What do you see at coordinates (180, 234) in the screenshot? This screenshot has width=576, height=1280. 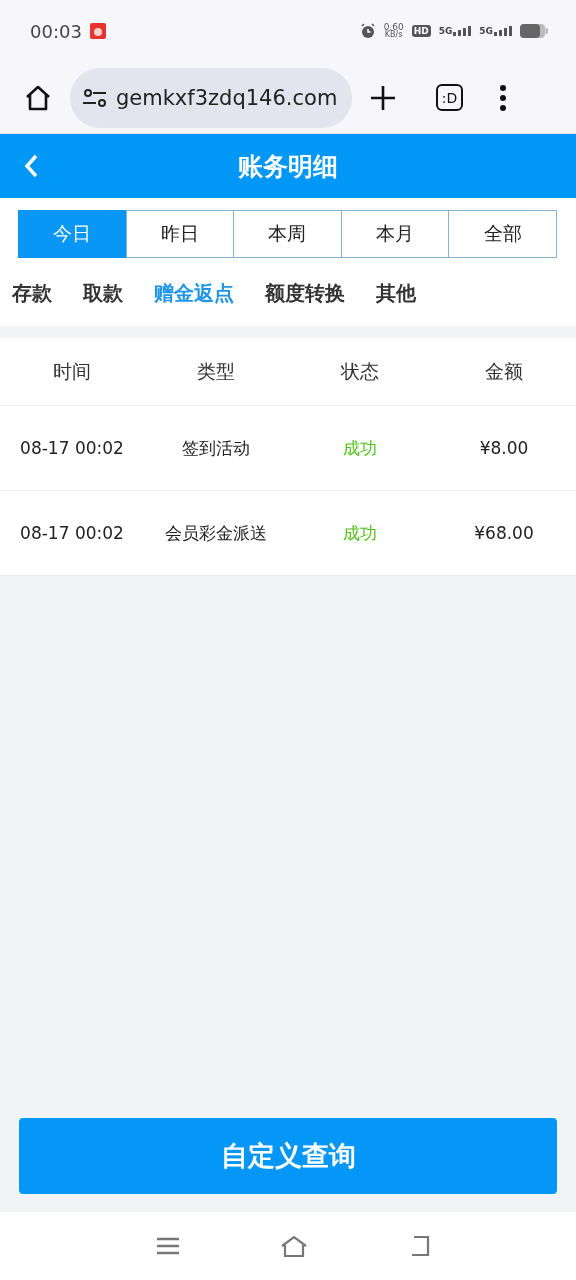 I see `period-tab: 昨日` at bounding box center [180, 234].